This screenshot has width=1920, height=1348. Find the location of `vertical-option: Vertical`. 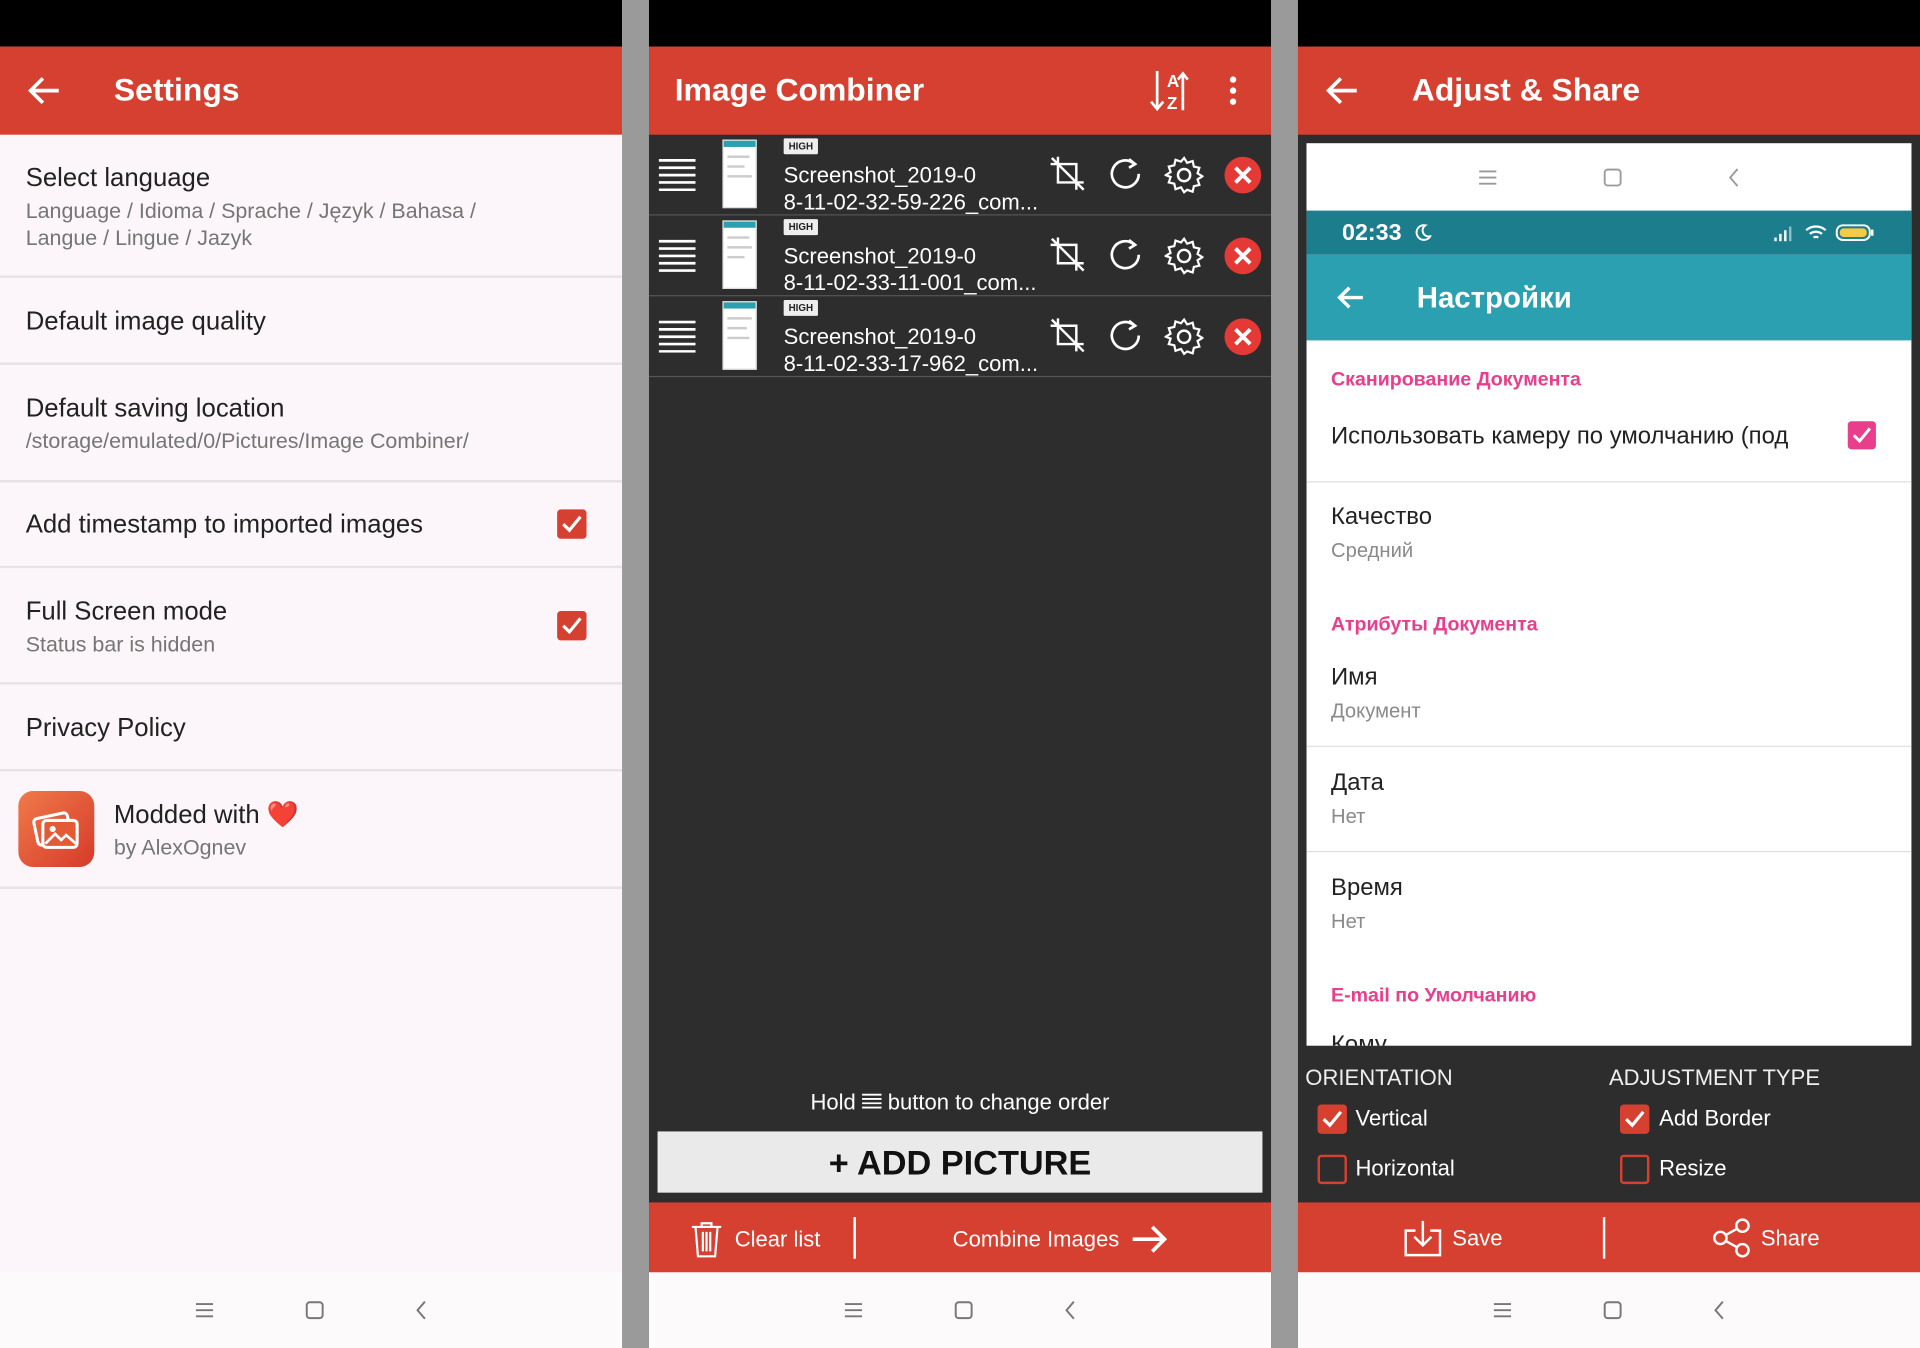

vertical-option: Vertical is located at coordinates (1403, 1119).